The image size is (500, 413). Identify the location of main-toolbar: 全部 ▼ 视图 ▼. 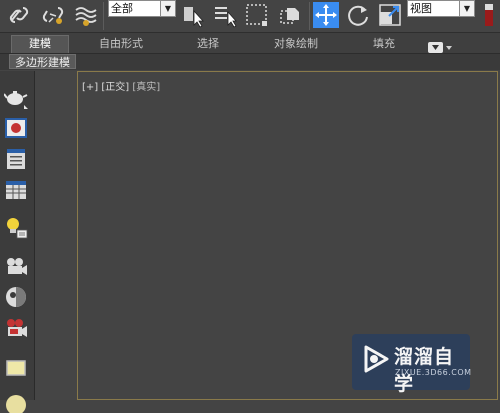
(250, 16).